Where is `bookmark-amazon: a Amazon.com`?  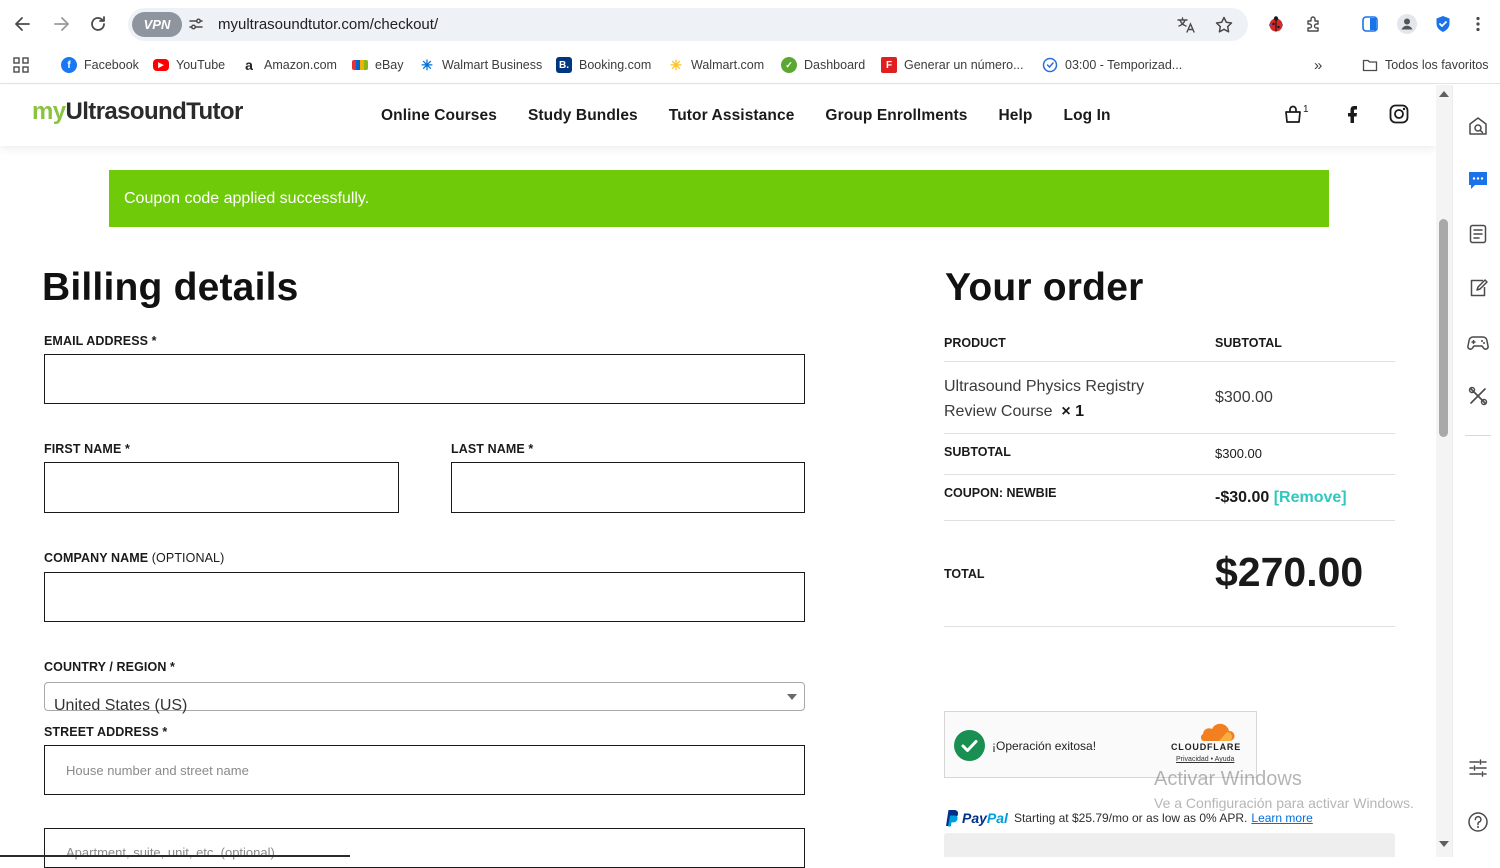 bookmark-amazon: a Amazon.com is located at coordinates (289, 65).